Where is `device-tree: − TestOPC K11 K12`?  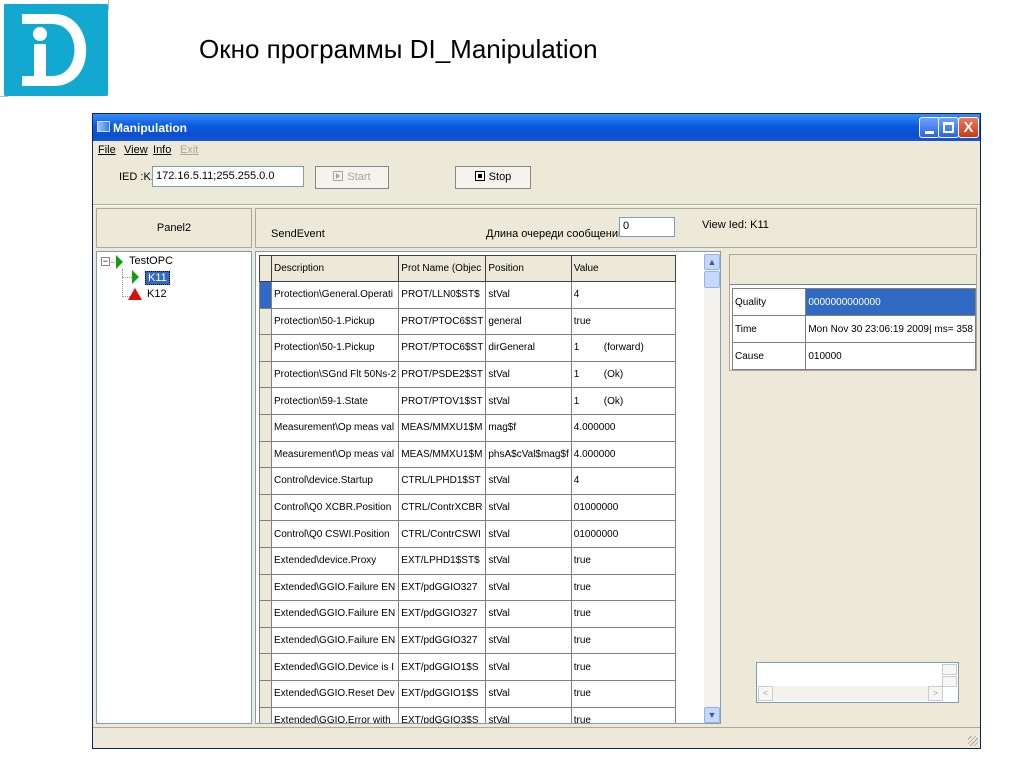
device-tree: − TestOPC K11 K12 is located at coordinates (174, 487).